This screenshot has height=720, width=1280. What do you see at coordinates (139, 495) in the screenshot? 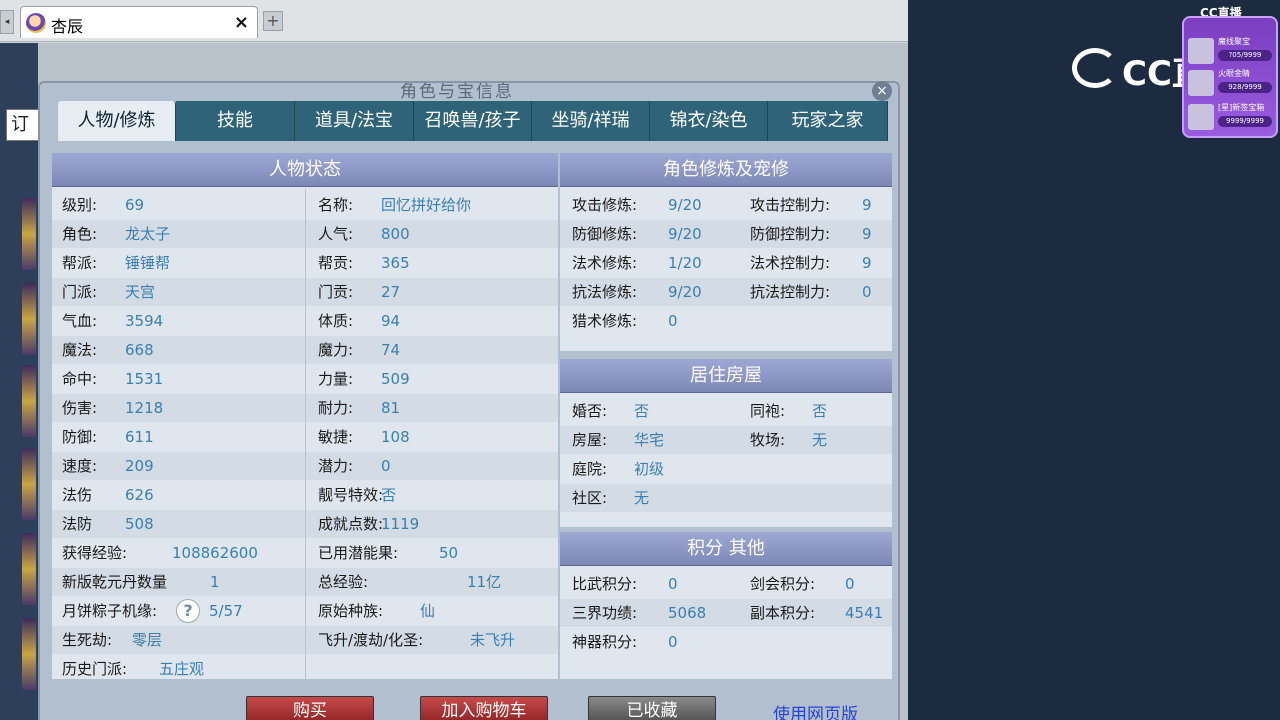
I see `stat-value: 626` at bounding box center [139, 495].